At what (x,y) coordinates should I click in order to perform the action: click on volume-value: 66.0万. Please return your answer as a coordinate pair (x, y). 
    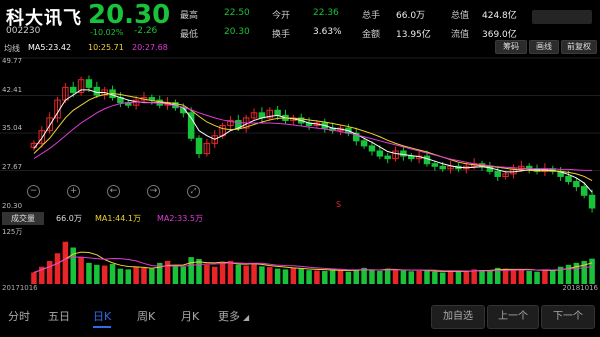
    Looking at the image, I should click on (69, 218).